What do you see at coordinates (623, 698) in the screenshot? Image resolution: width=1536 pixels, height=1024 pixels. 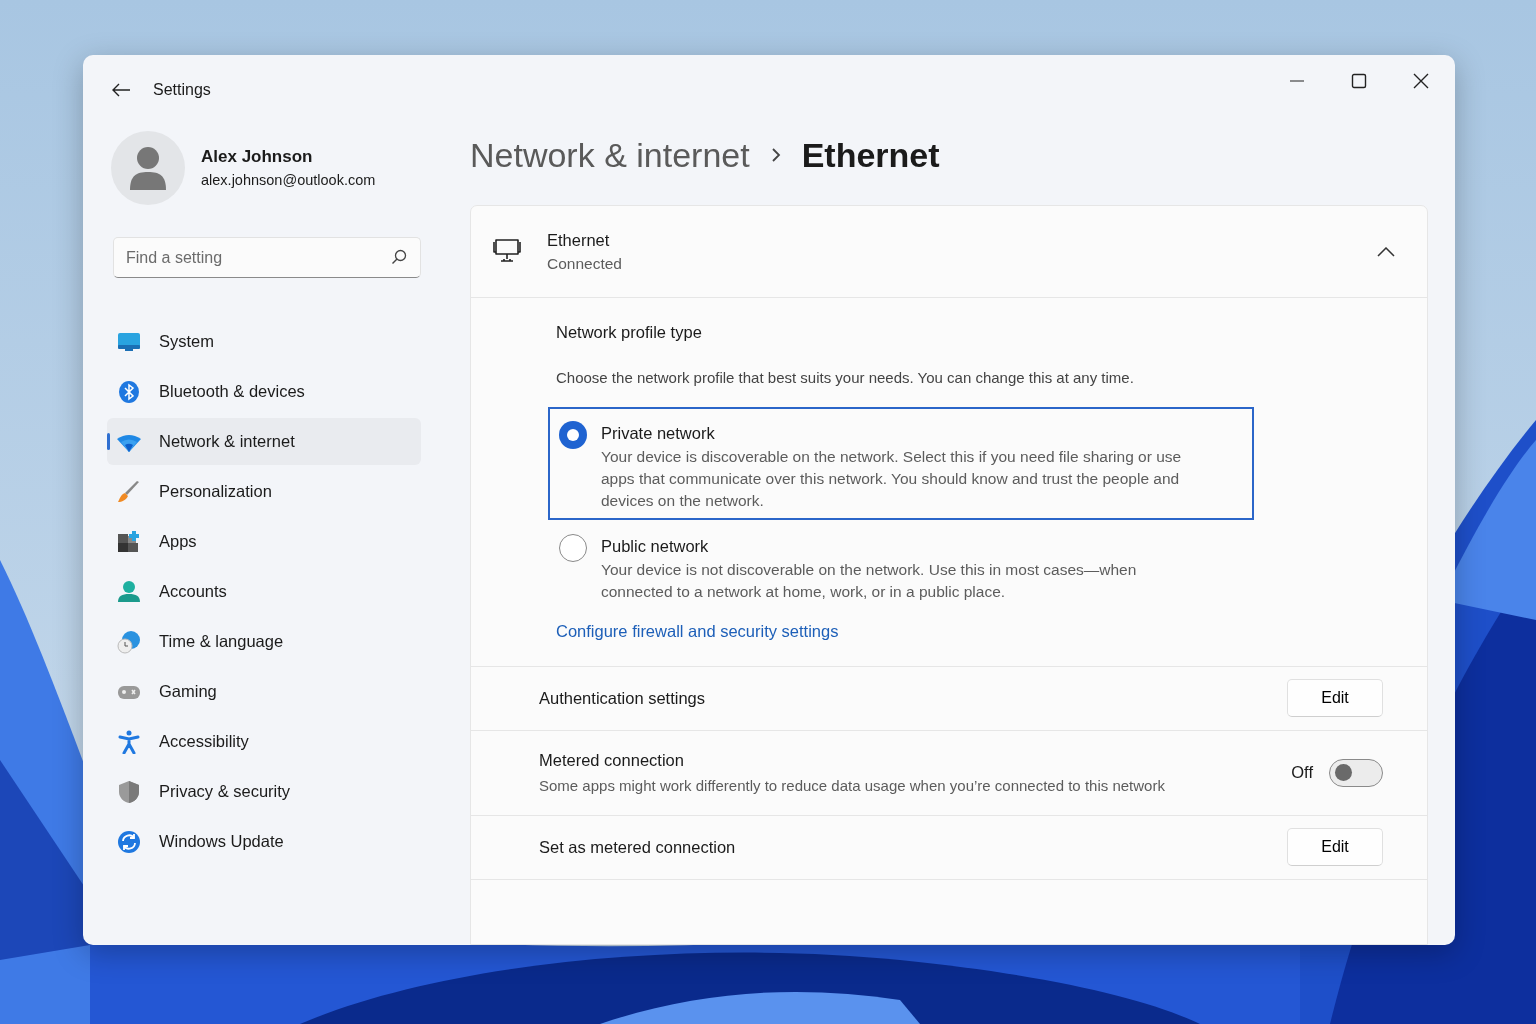 I see `setting-label: Authentication settings` at bounding box center [623, 698].